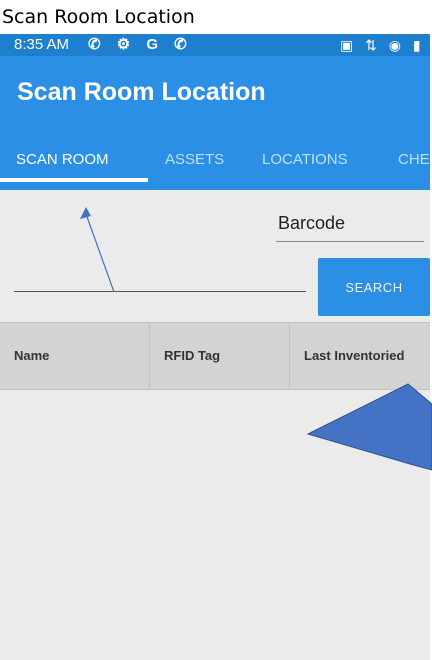 The height and width of the screenshot is (660, 432). I want to click on scan-input, so click(160, 269).